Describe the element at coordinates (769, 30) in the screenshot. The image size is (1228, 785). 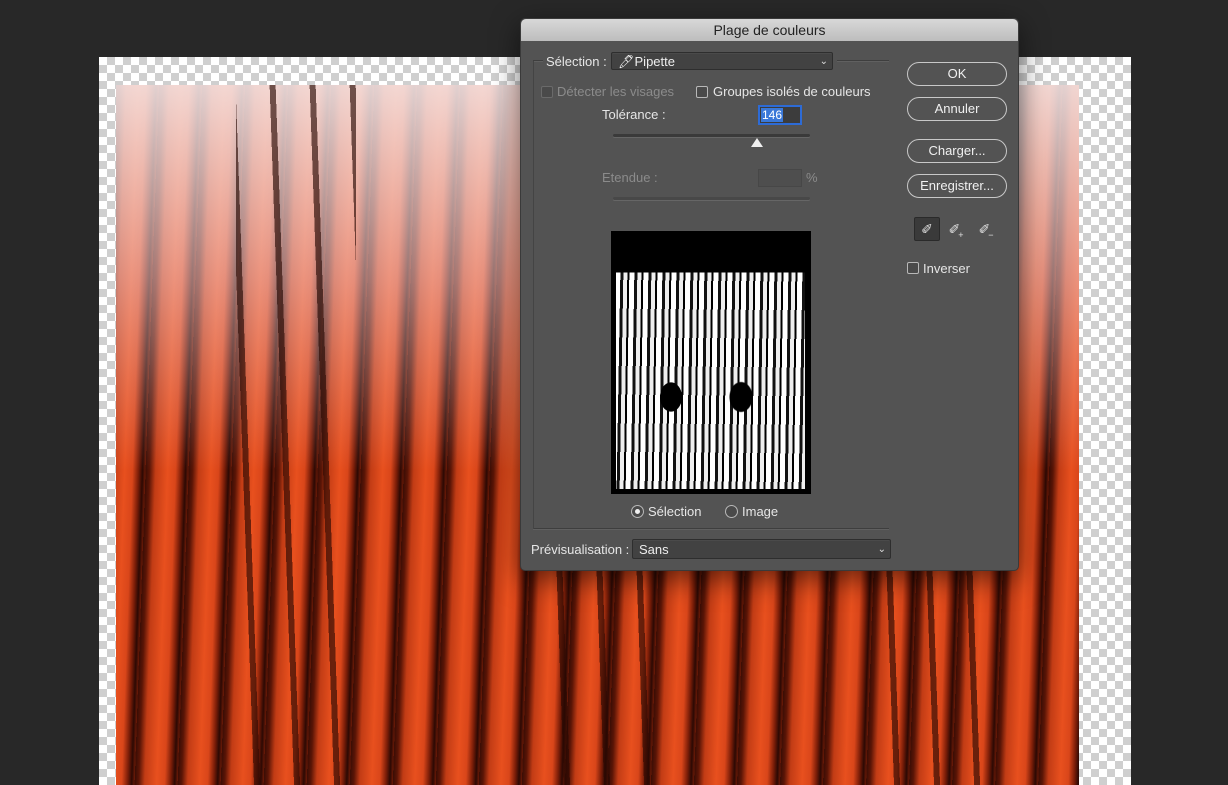
I see `dialog-title: Plage de couleurs` at that location.